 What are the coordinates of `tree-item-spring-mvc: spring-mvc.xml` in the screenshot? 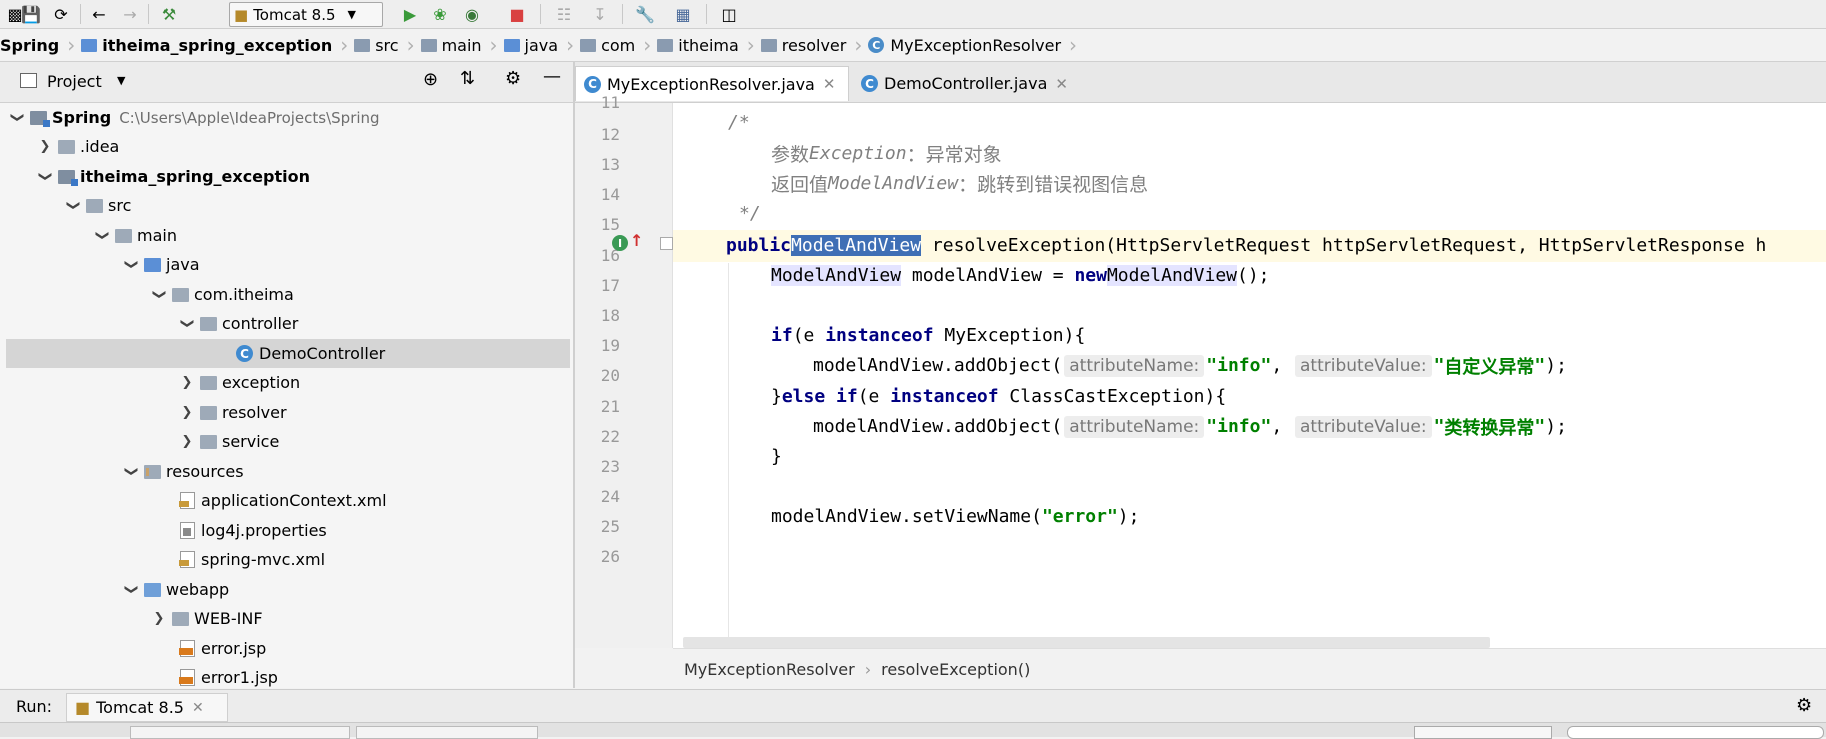 It's located at (252, 559).